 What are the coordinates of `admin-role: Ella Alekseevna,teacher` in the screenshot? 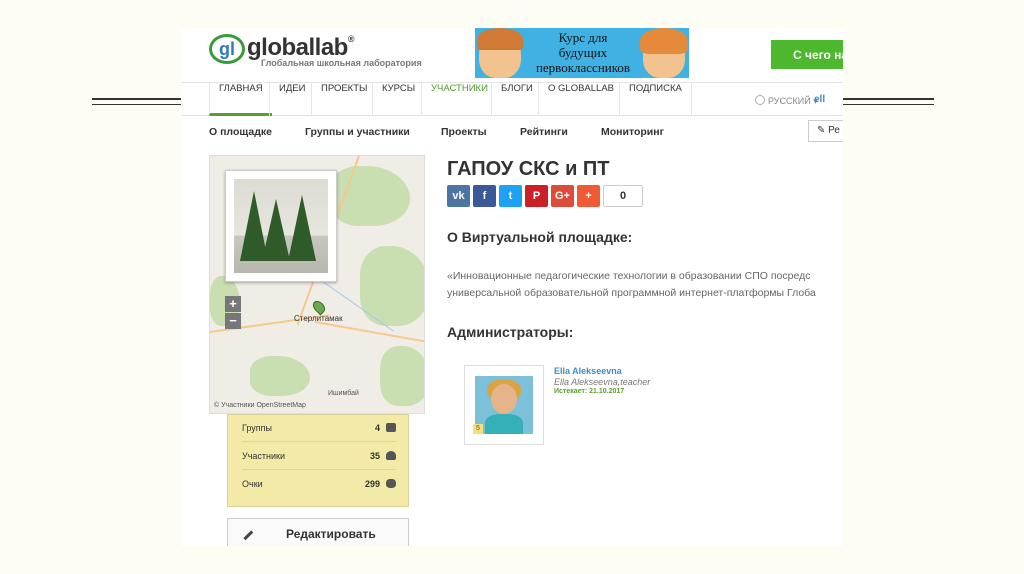 It's located at (602, 382).